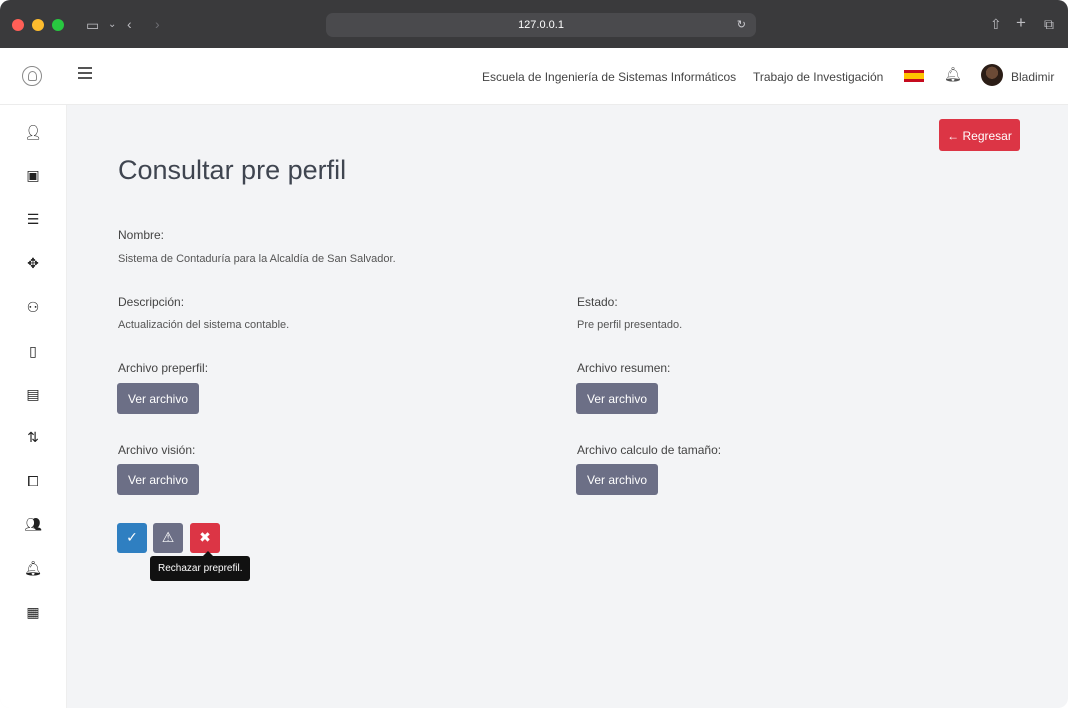 The width and height of the screenshot is (1068, 708). I want to click on new-tab-icon: +, so click(1021, 22).